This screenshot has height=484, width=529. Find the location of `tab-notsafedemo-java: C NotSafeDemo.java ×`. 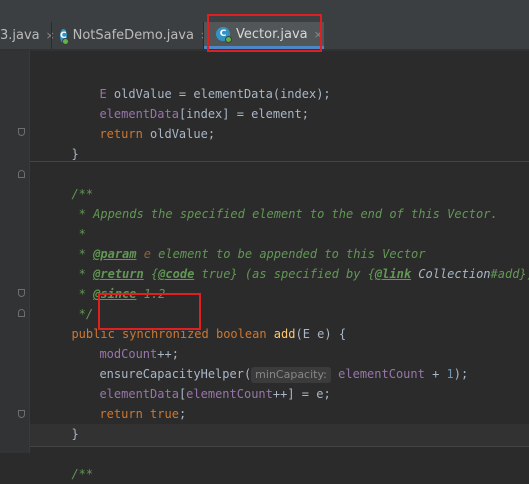

tab-notsafedemo-java: C NotSafeDemo.java × is located at coordinates (130, 35).